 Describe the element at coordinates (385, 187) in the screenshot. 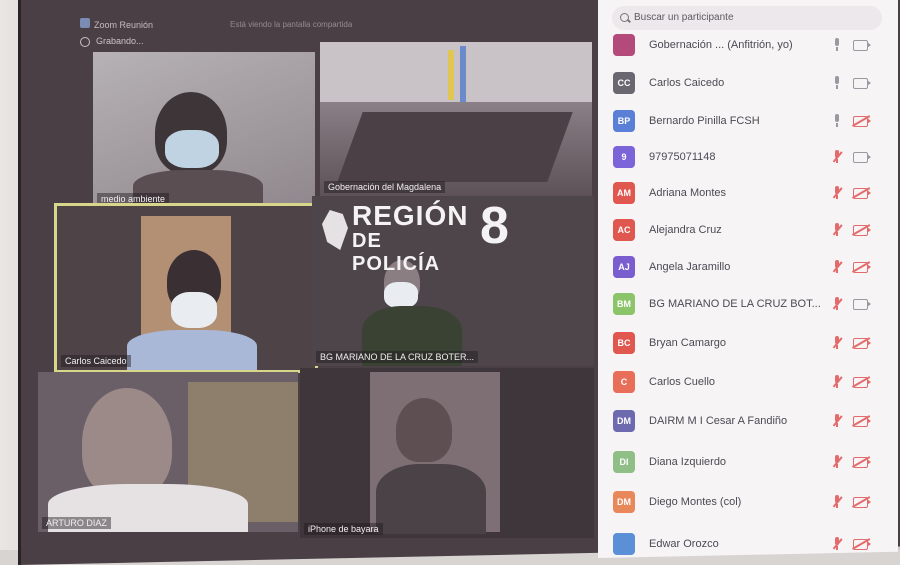

I see `tile-name: Gobernación del Magdalena` at that location.